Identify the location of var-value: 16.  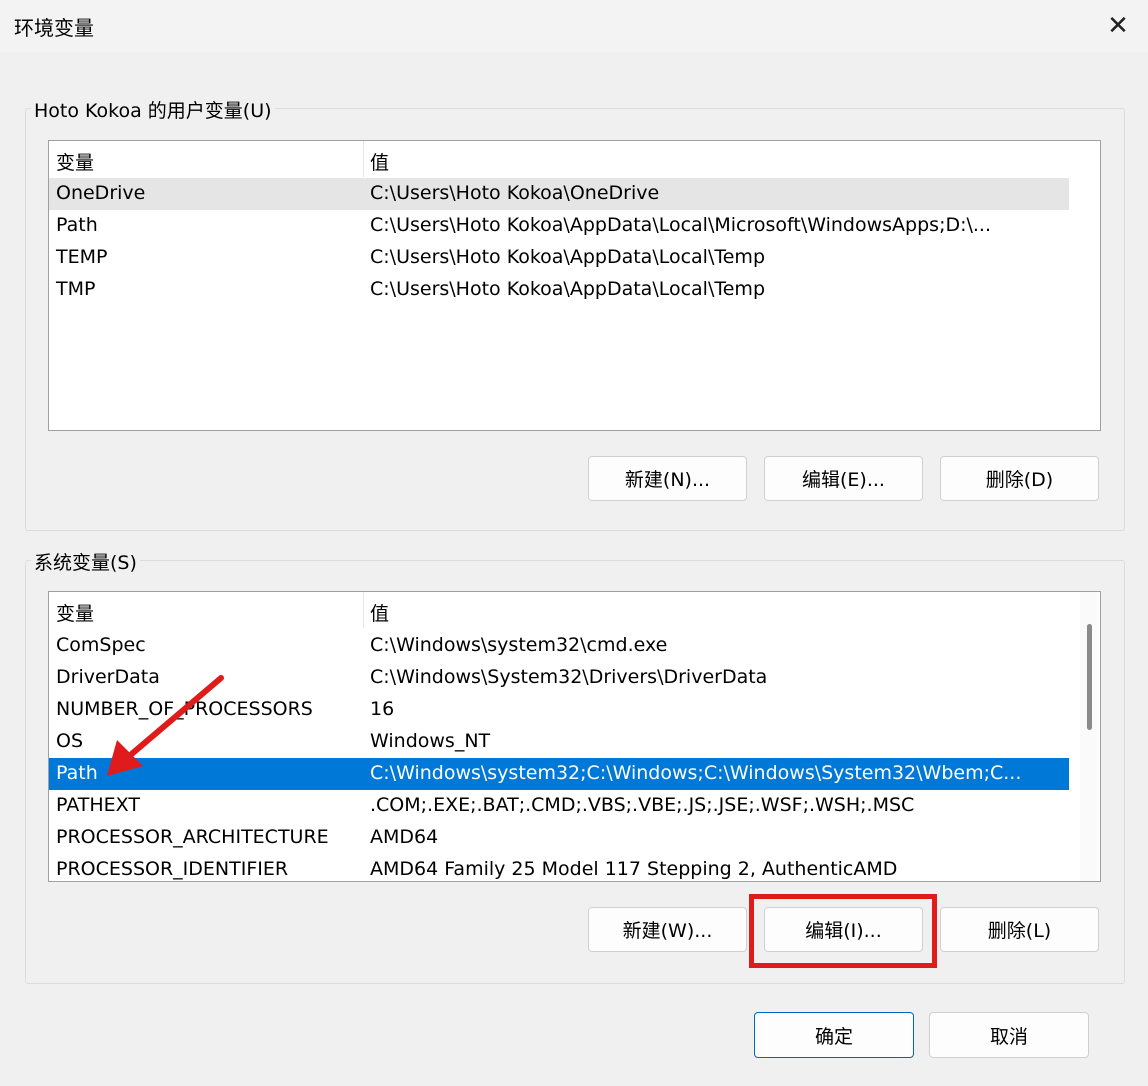
(382, 709).